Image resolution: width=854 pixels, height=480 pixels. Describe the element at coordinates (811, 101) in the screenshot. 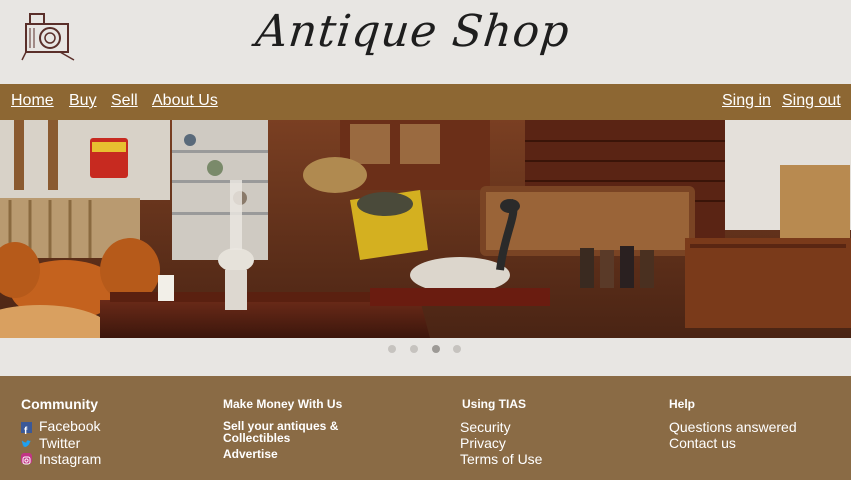

I see `nav-sign-out: Sing out` at that location.